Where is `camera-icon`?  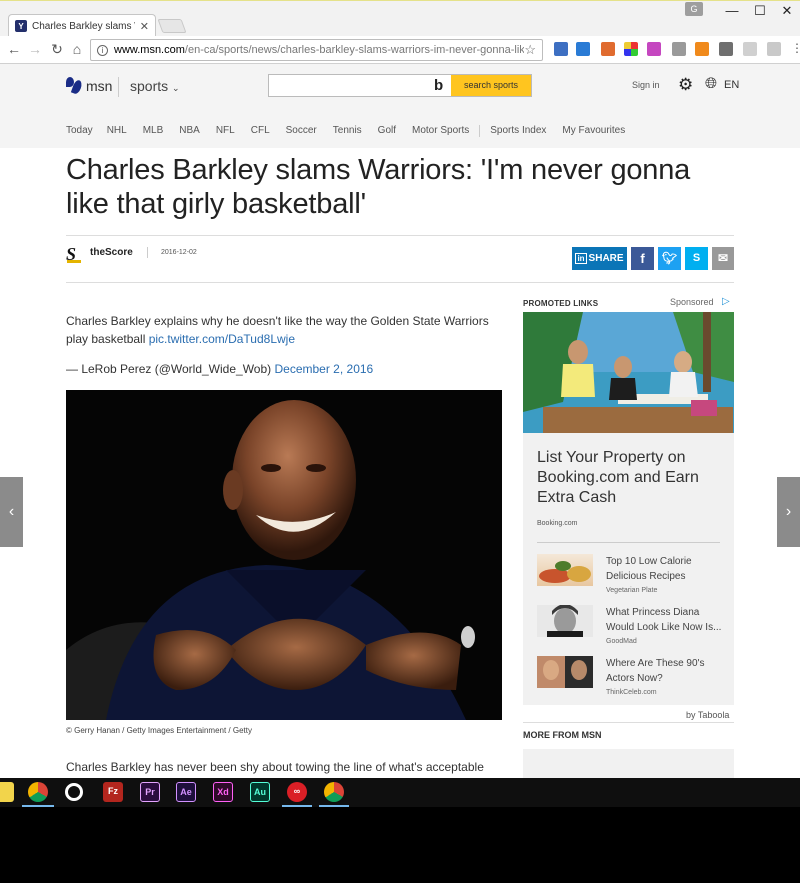 camera-icon is located at coordinates (679, 49).